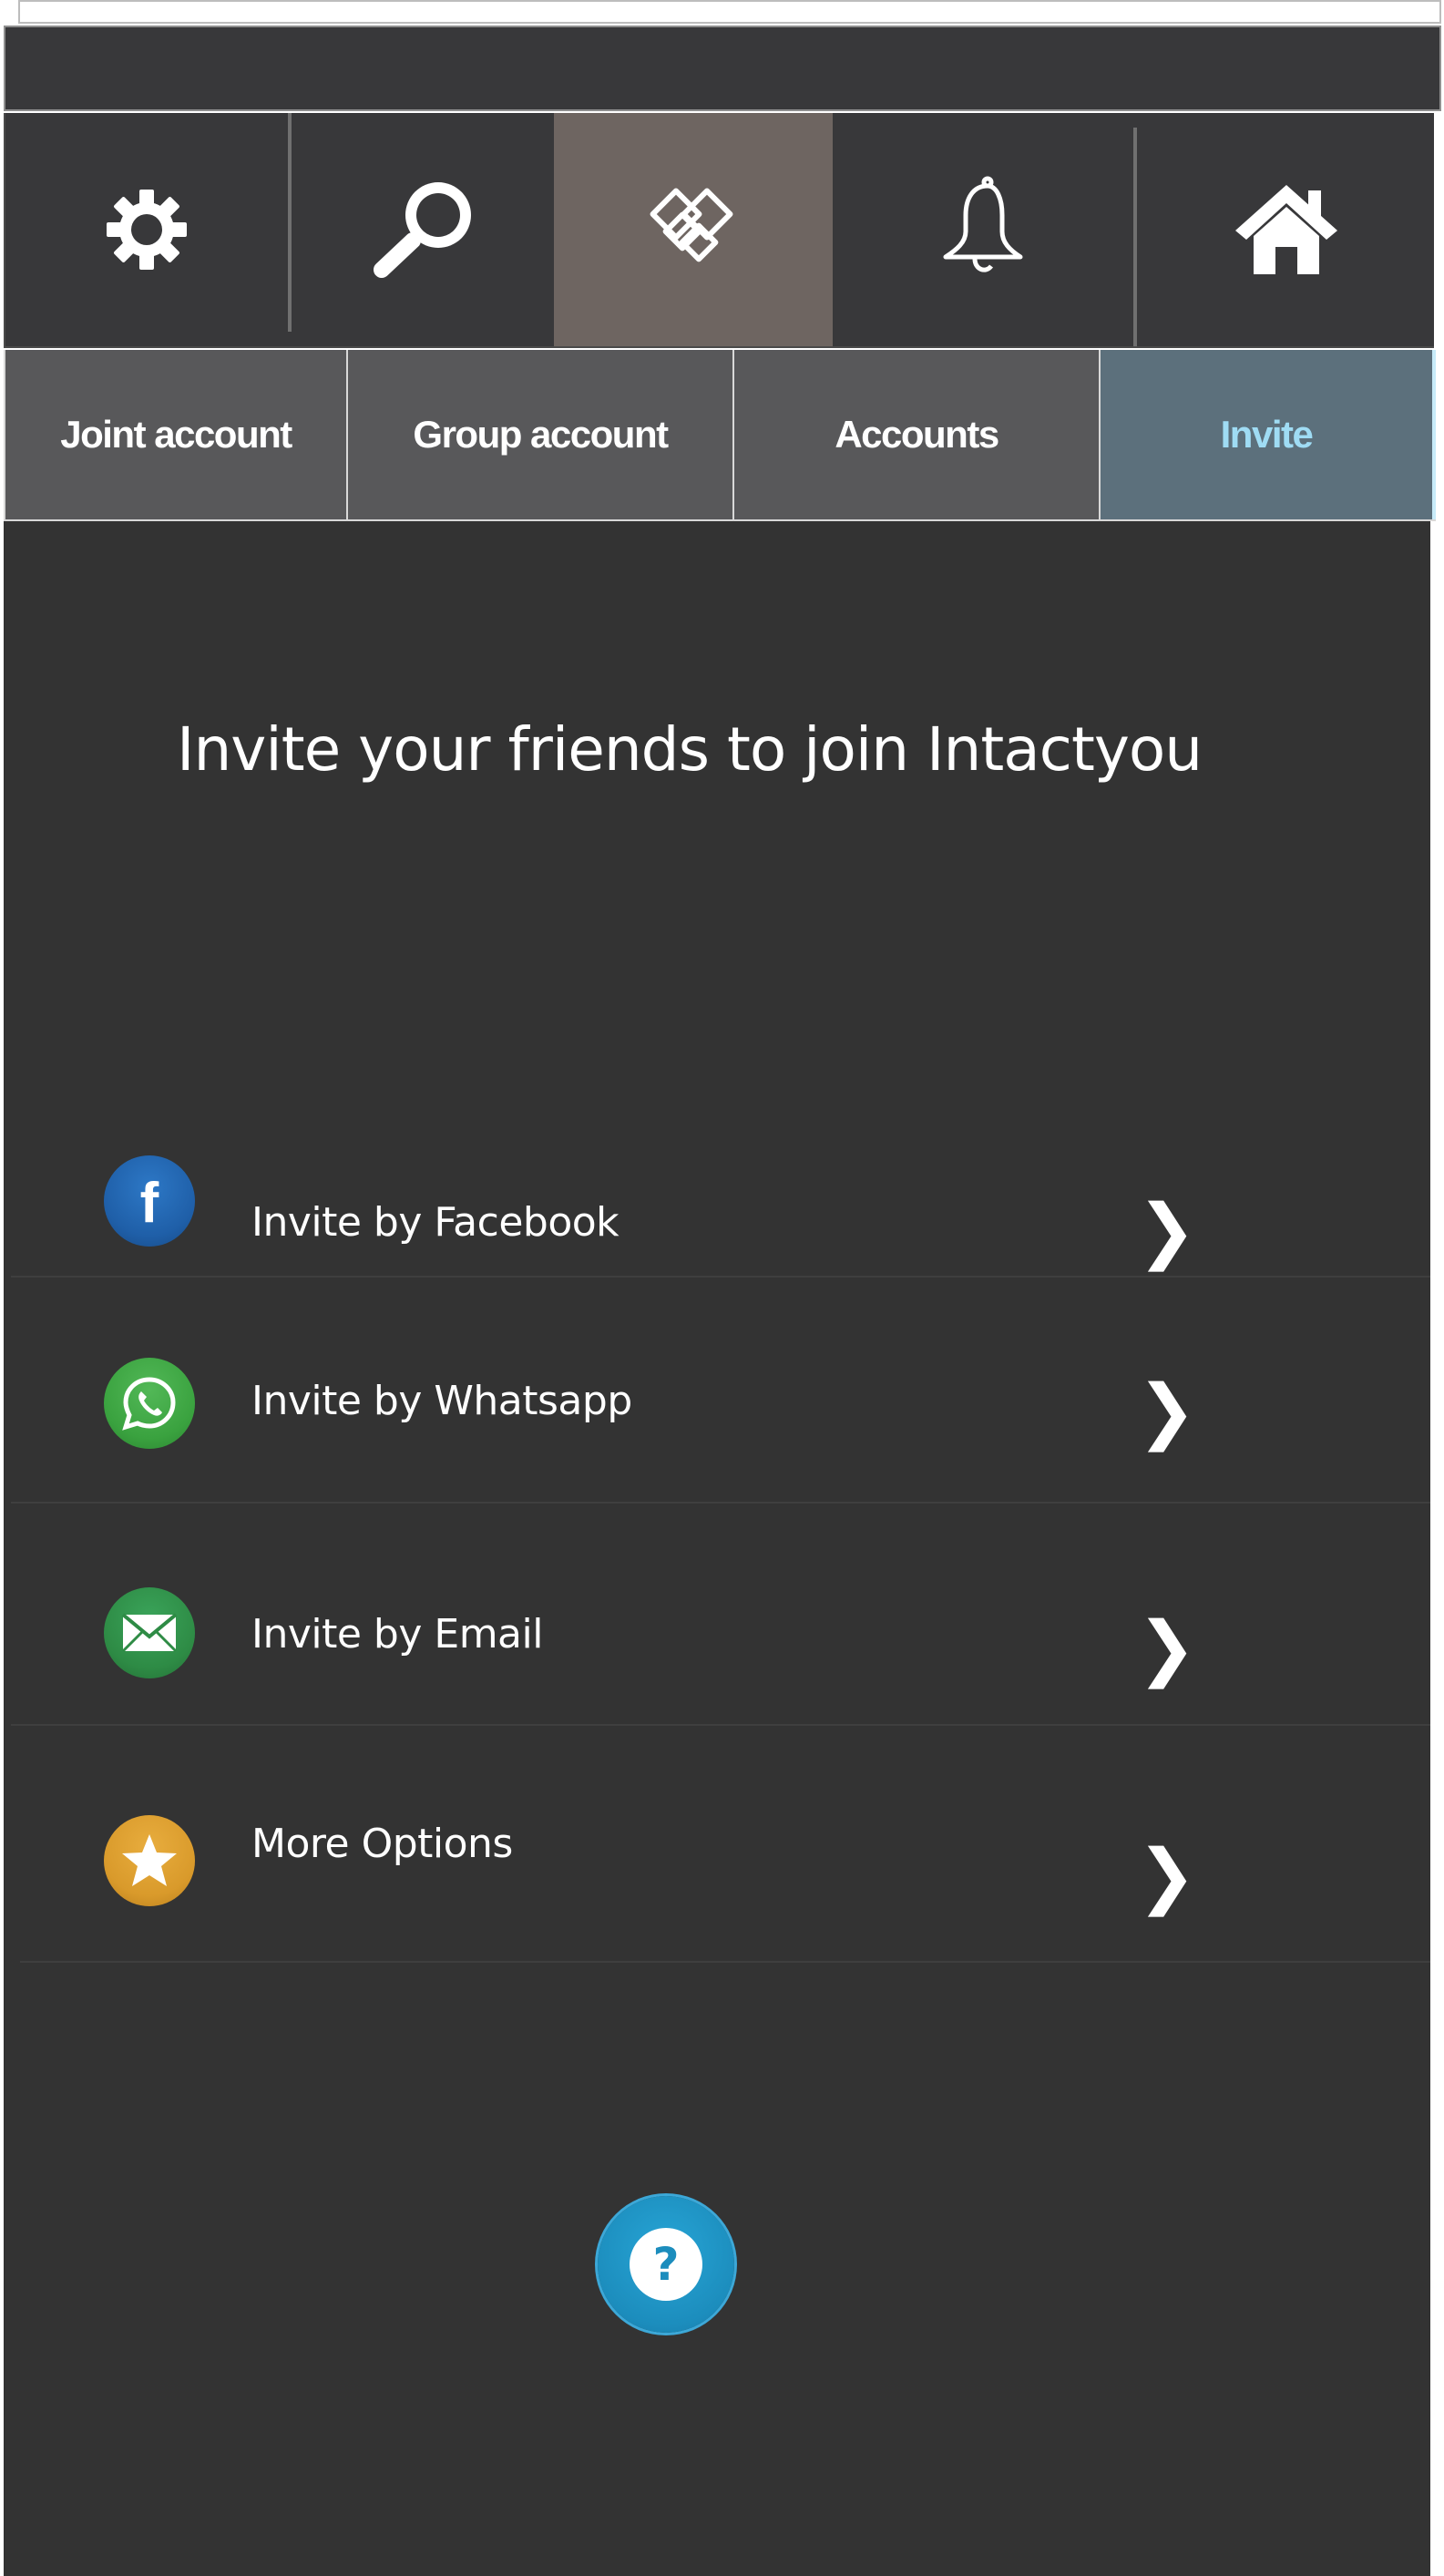 Image resolution: width=1444 pixels, height=2576 pixels. What do you see at coordinates (1268, 435) in the screenshot?
I see `tab-invite: Invite` at bounding box center [1268, 435].